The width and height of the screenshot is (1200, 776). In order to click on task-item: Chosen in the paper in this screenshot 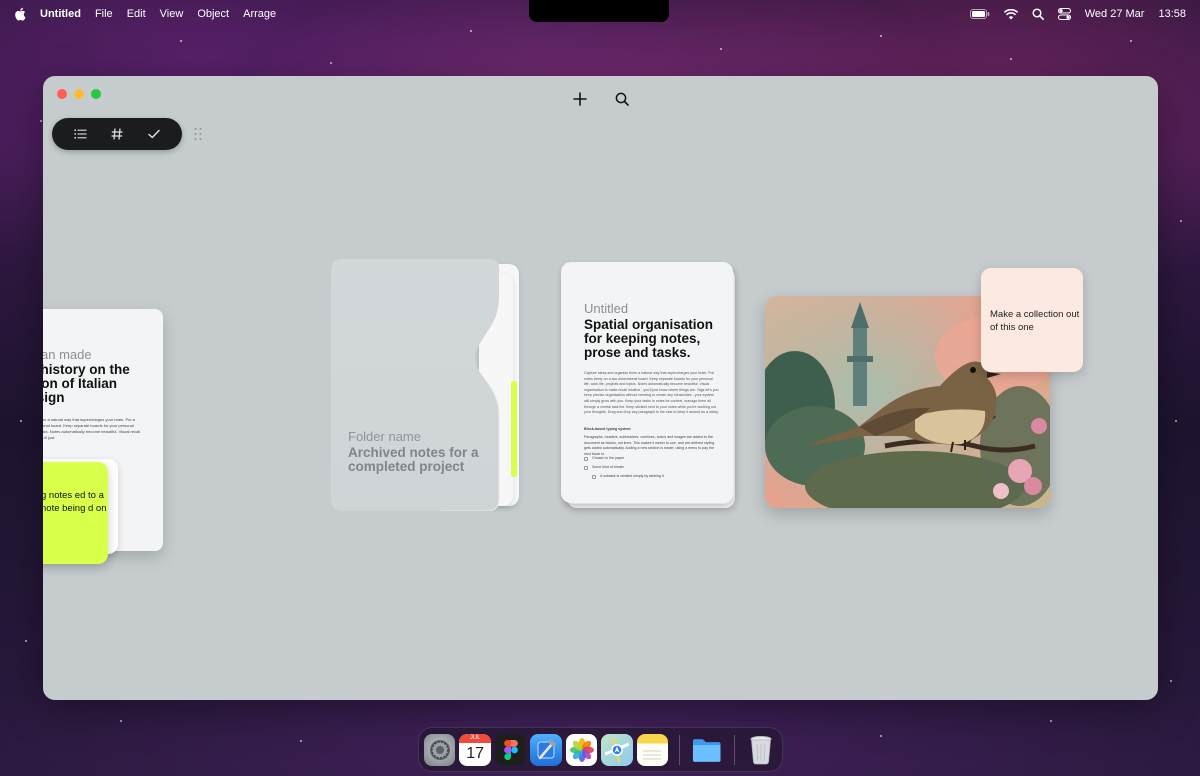, I will do `click(608, 458)`.